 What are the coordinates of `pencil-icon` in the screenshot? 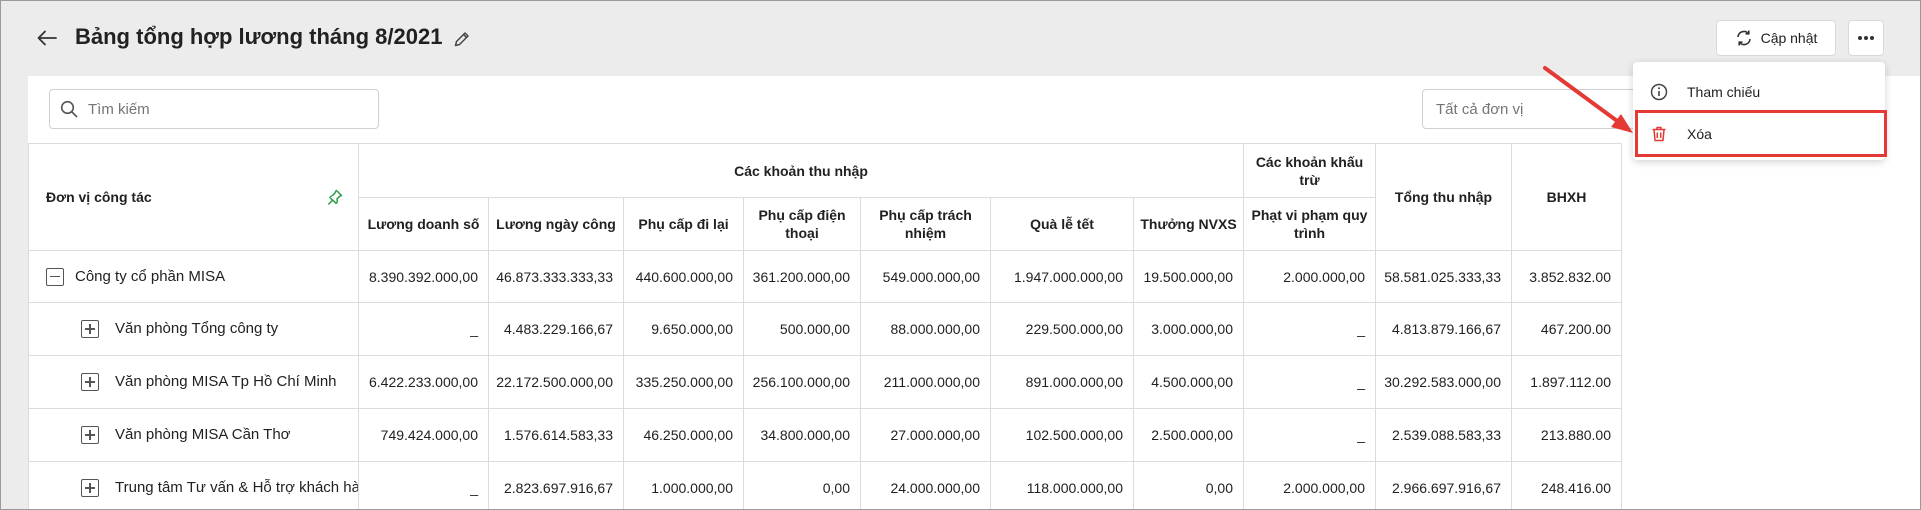 It's located at (461, 39).